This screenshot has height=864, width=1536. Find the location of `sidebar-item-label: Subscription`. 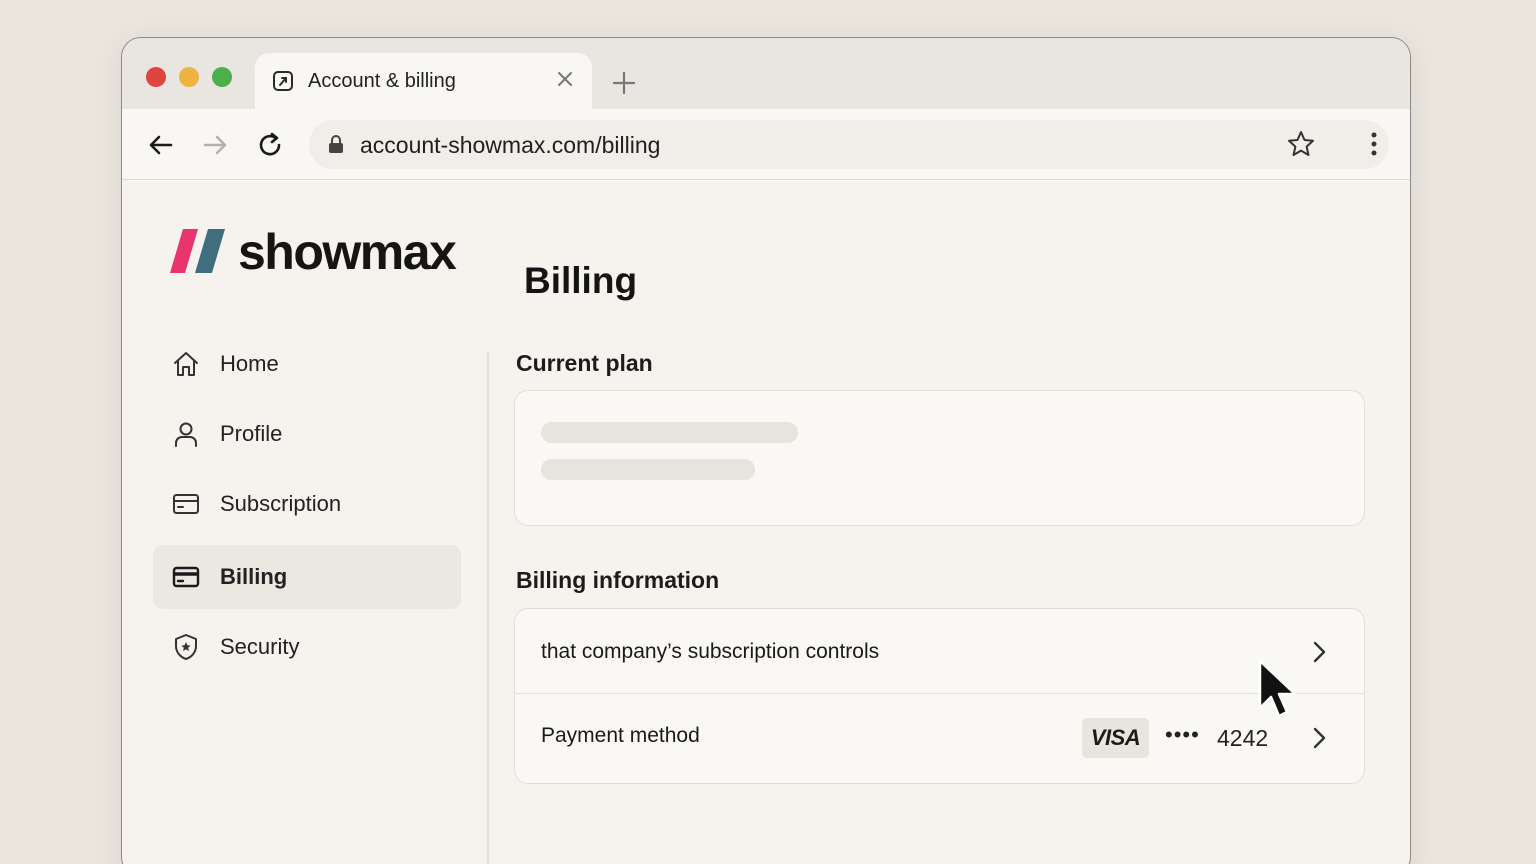

sidebar-item-label: Subscription is located at coordinates (281, 503).